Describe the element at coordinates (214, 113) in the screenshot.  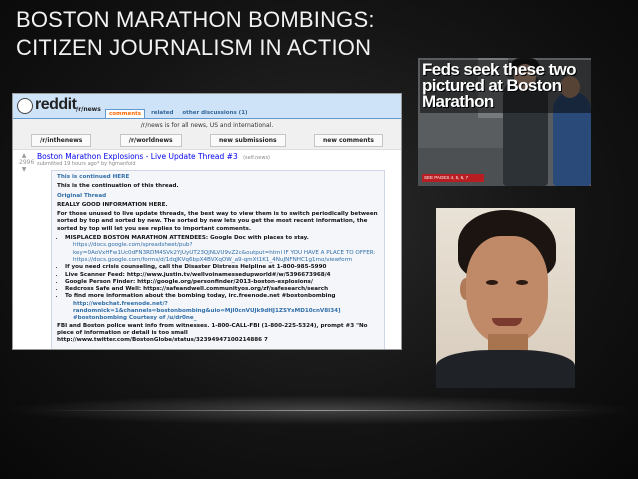
I see `tab-other-discussions: other discussions (1)` at that location.